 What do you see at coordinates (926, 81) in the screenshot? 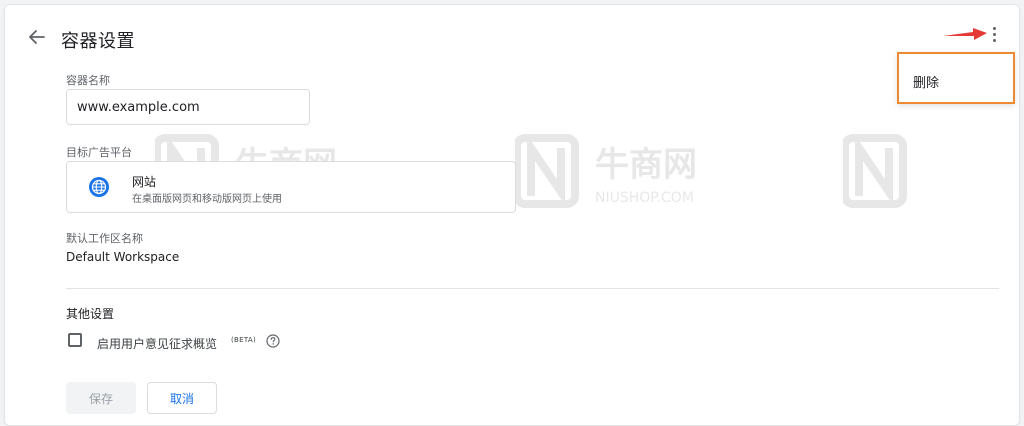
I see `menu-item-delete: 删除` at bounding box center [926, 81].